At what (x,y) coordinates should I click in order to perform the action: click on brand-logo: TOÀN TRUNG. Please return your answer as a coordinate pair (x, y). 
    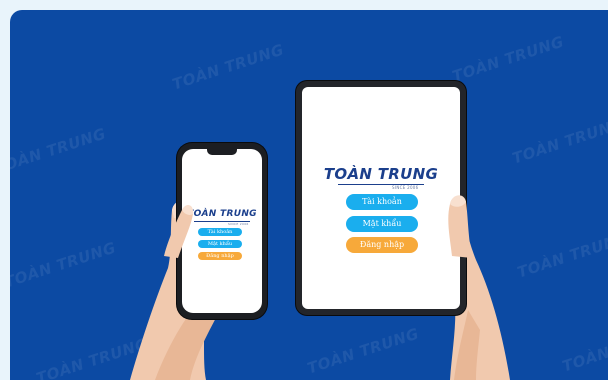
    Looking at the image, I should click on (381, 174).